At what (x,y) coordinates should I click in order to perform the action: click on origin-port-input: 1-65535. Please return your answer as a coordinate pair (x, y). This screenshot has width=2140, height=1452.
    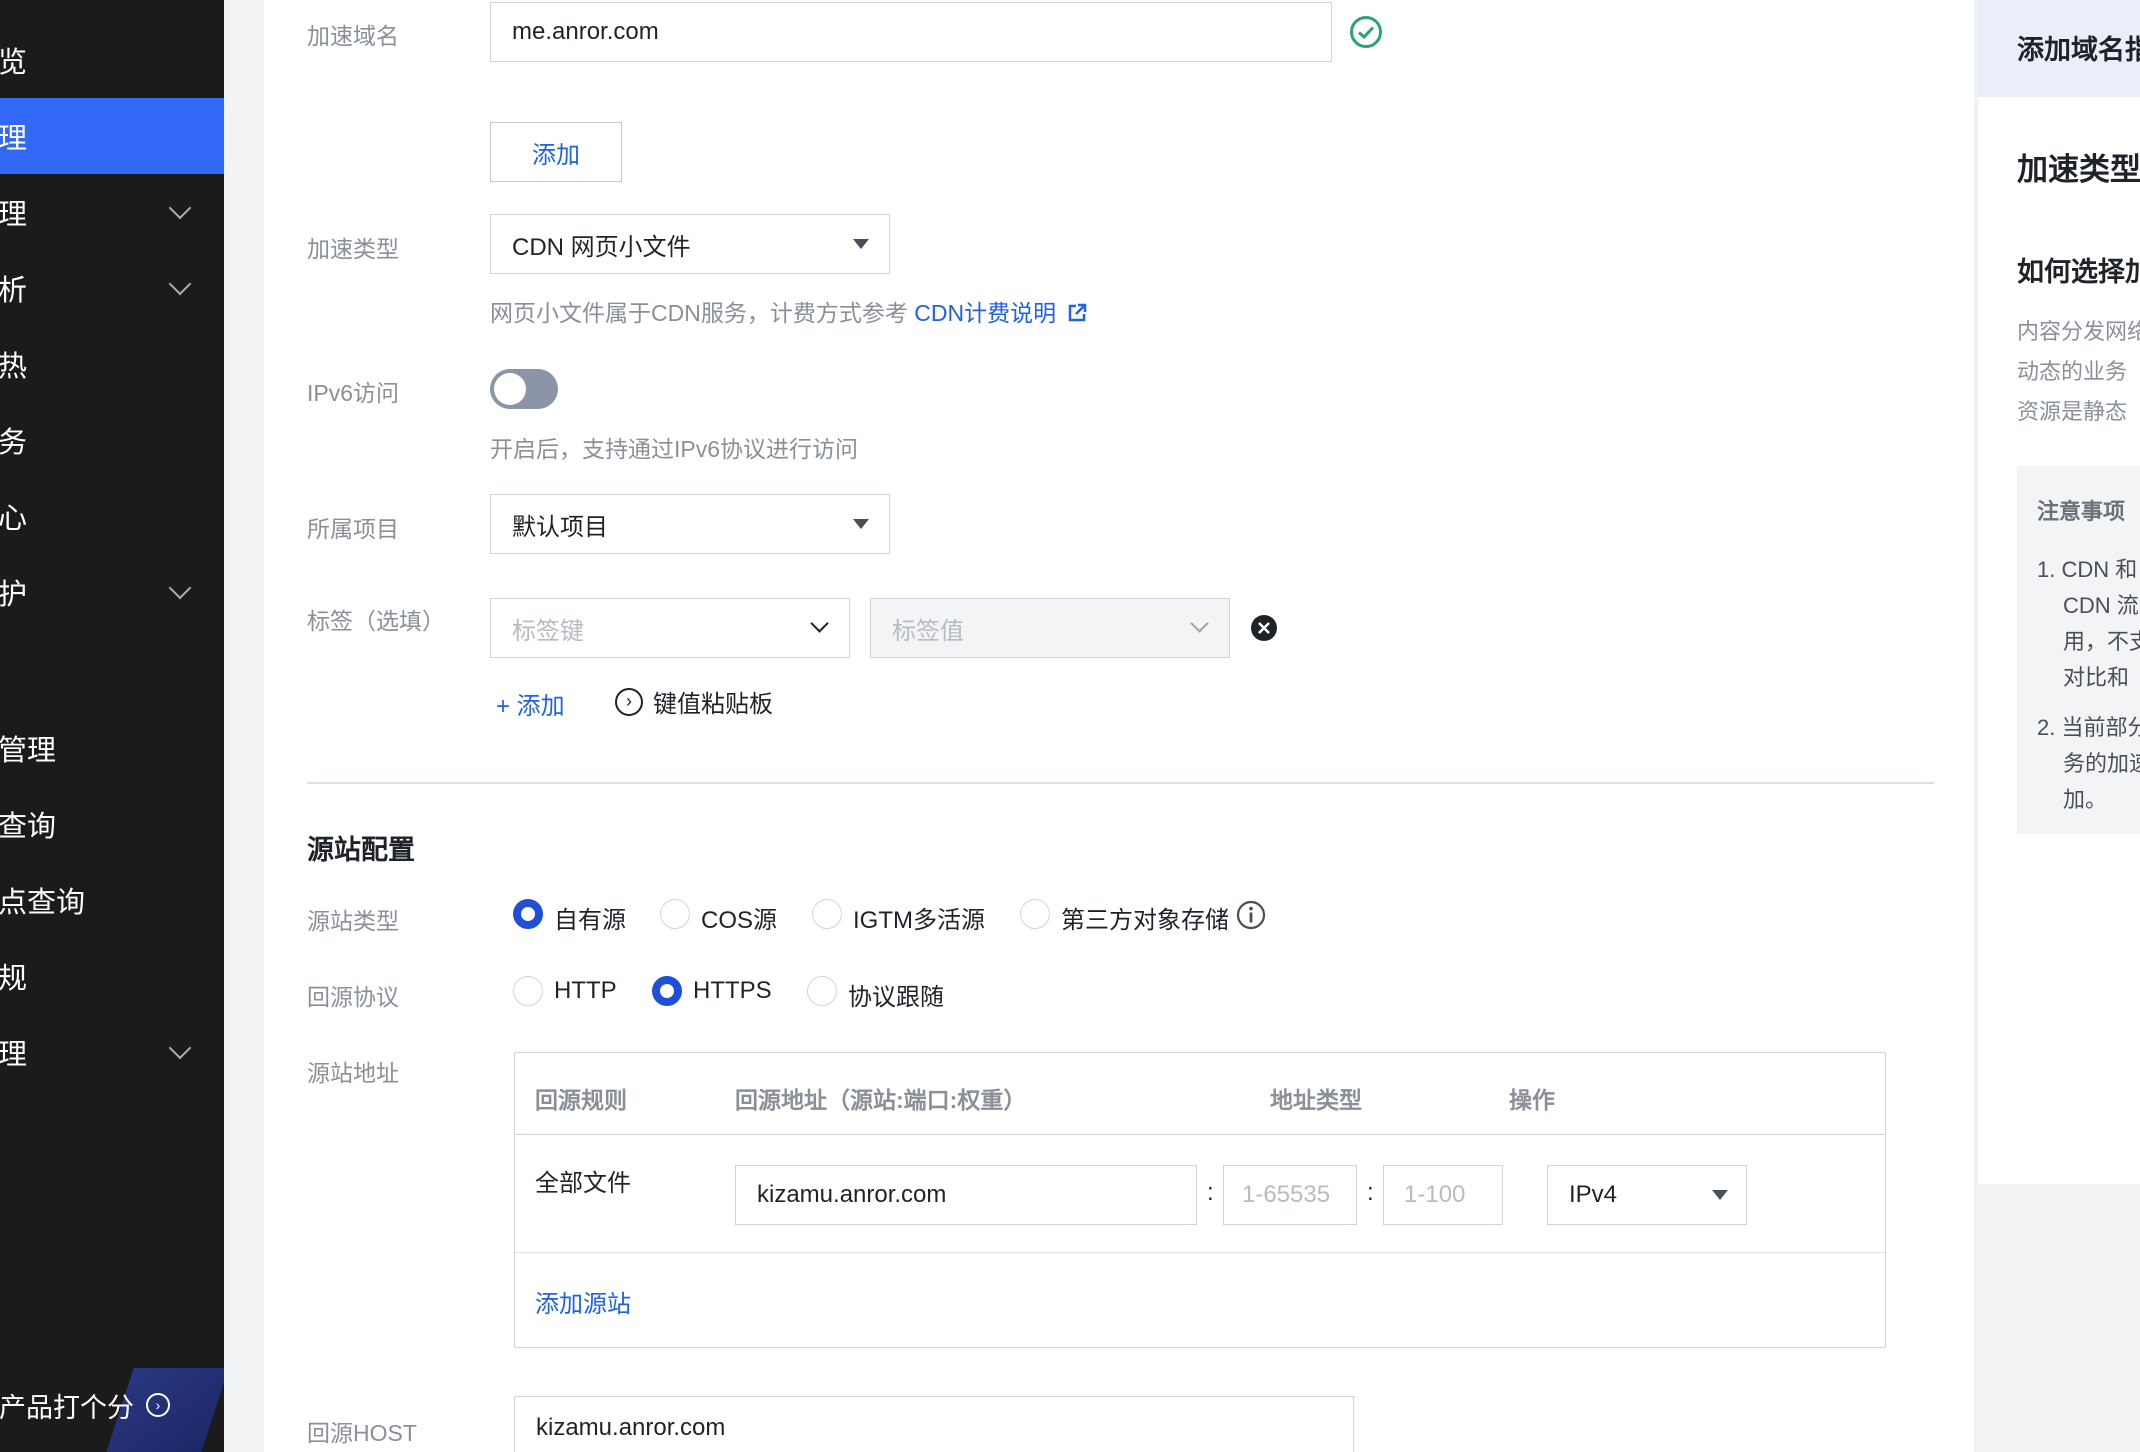
    Looking at the image, I should click on (1290, 1195).